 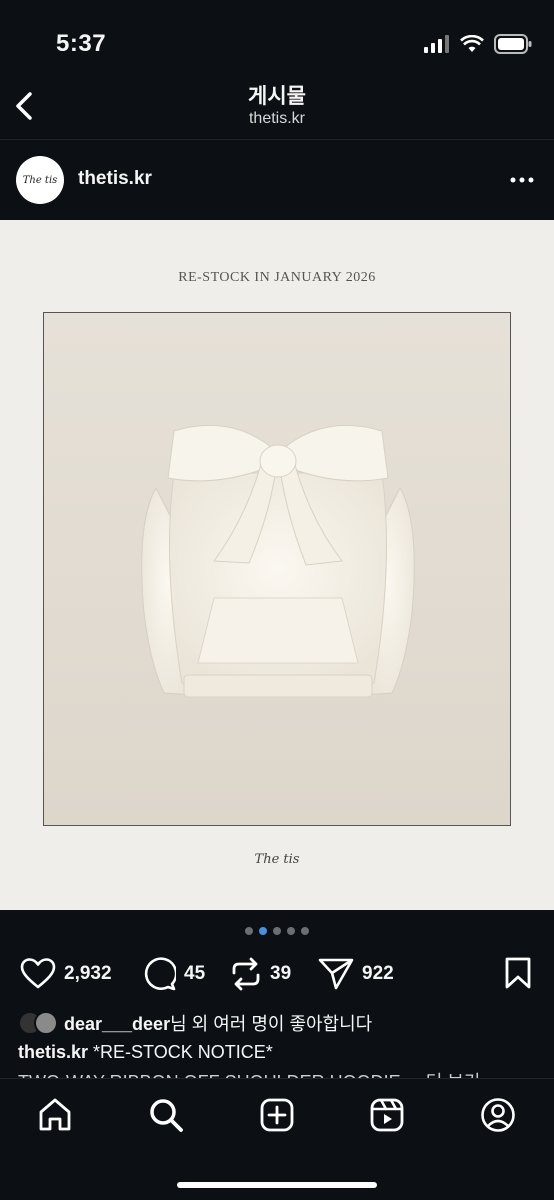 What do you see at coordinates (160, 974) in the screenshot?
I see `comment-icon` at bounding box center [160, 974].